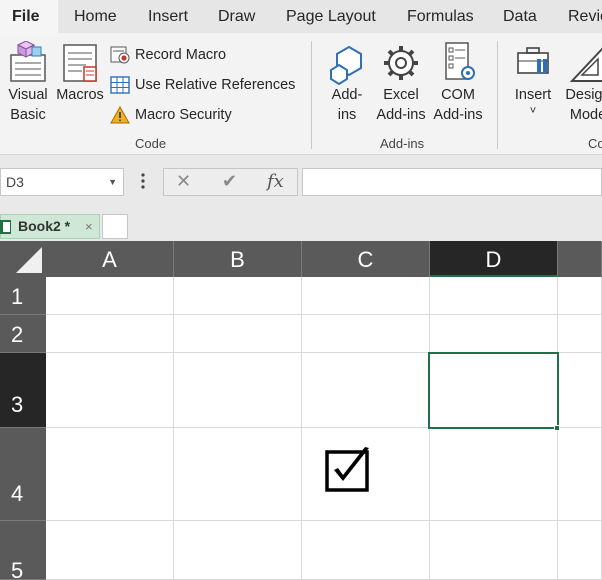 This screenshot has height=580, width=602. What do you see at coordinates (347, 95) in the screenshot?
I see `addins-label-1: Add-` at bounding box center [347, 95].